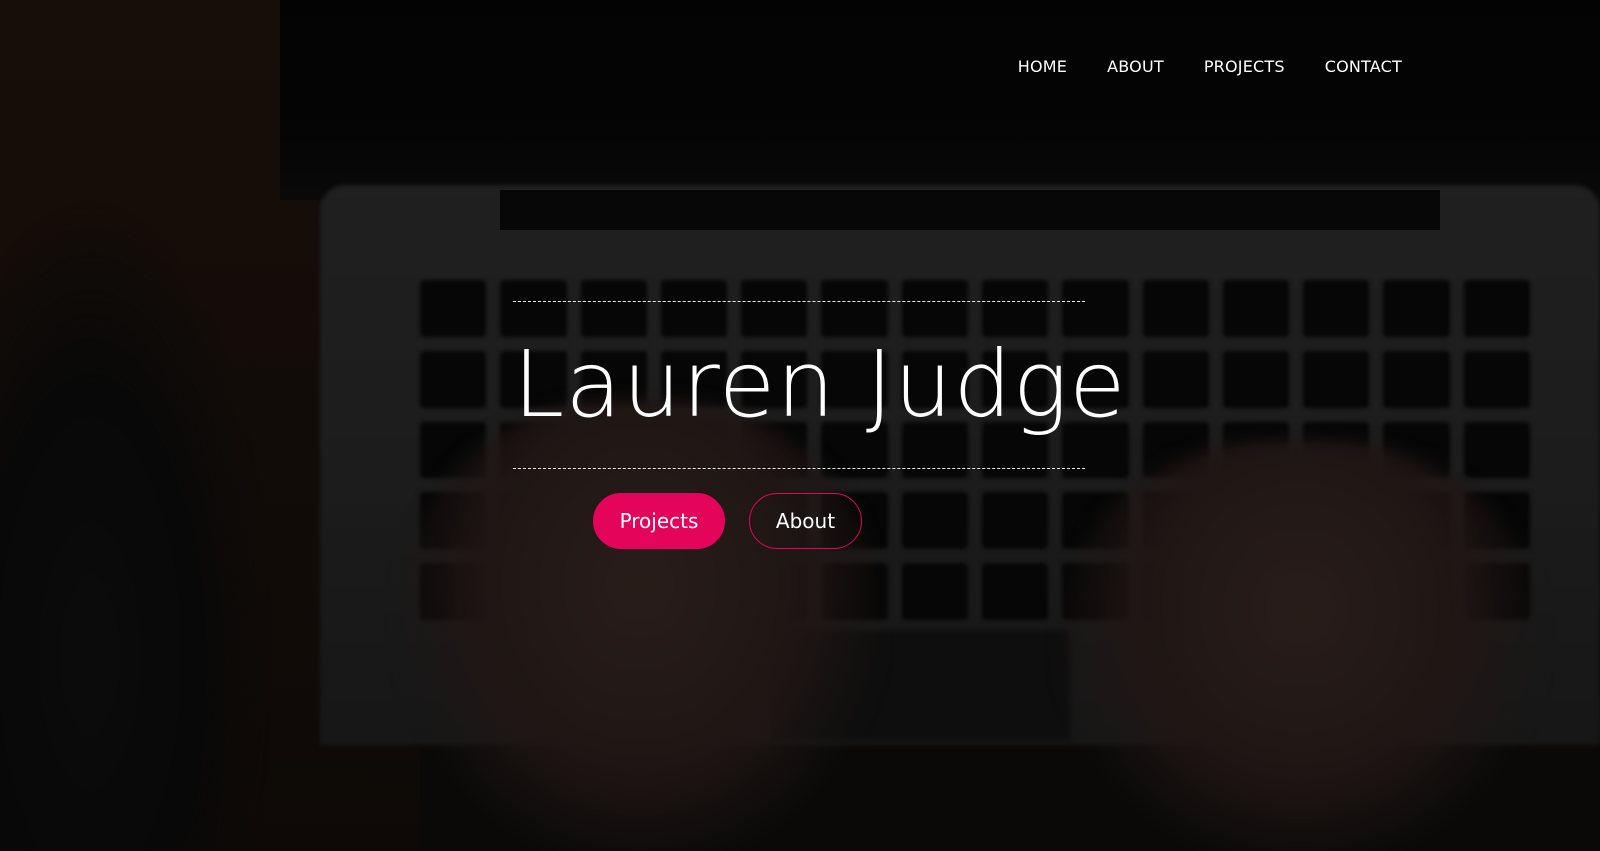 The height and width of the screenshot is (851, 1600). Describe the element at coordinates (805, 521) in the screenshot. I see `about-button: About` at that location.